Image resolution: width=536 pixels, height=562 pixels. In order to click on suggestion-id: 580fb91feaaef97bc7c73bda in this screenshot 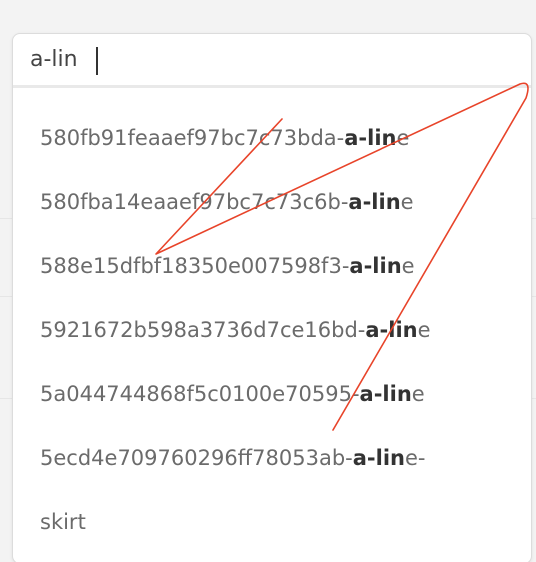, I will do `click(188, 138)`.